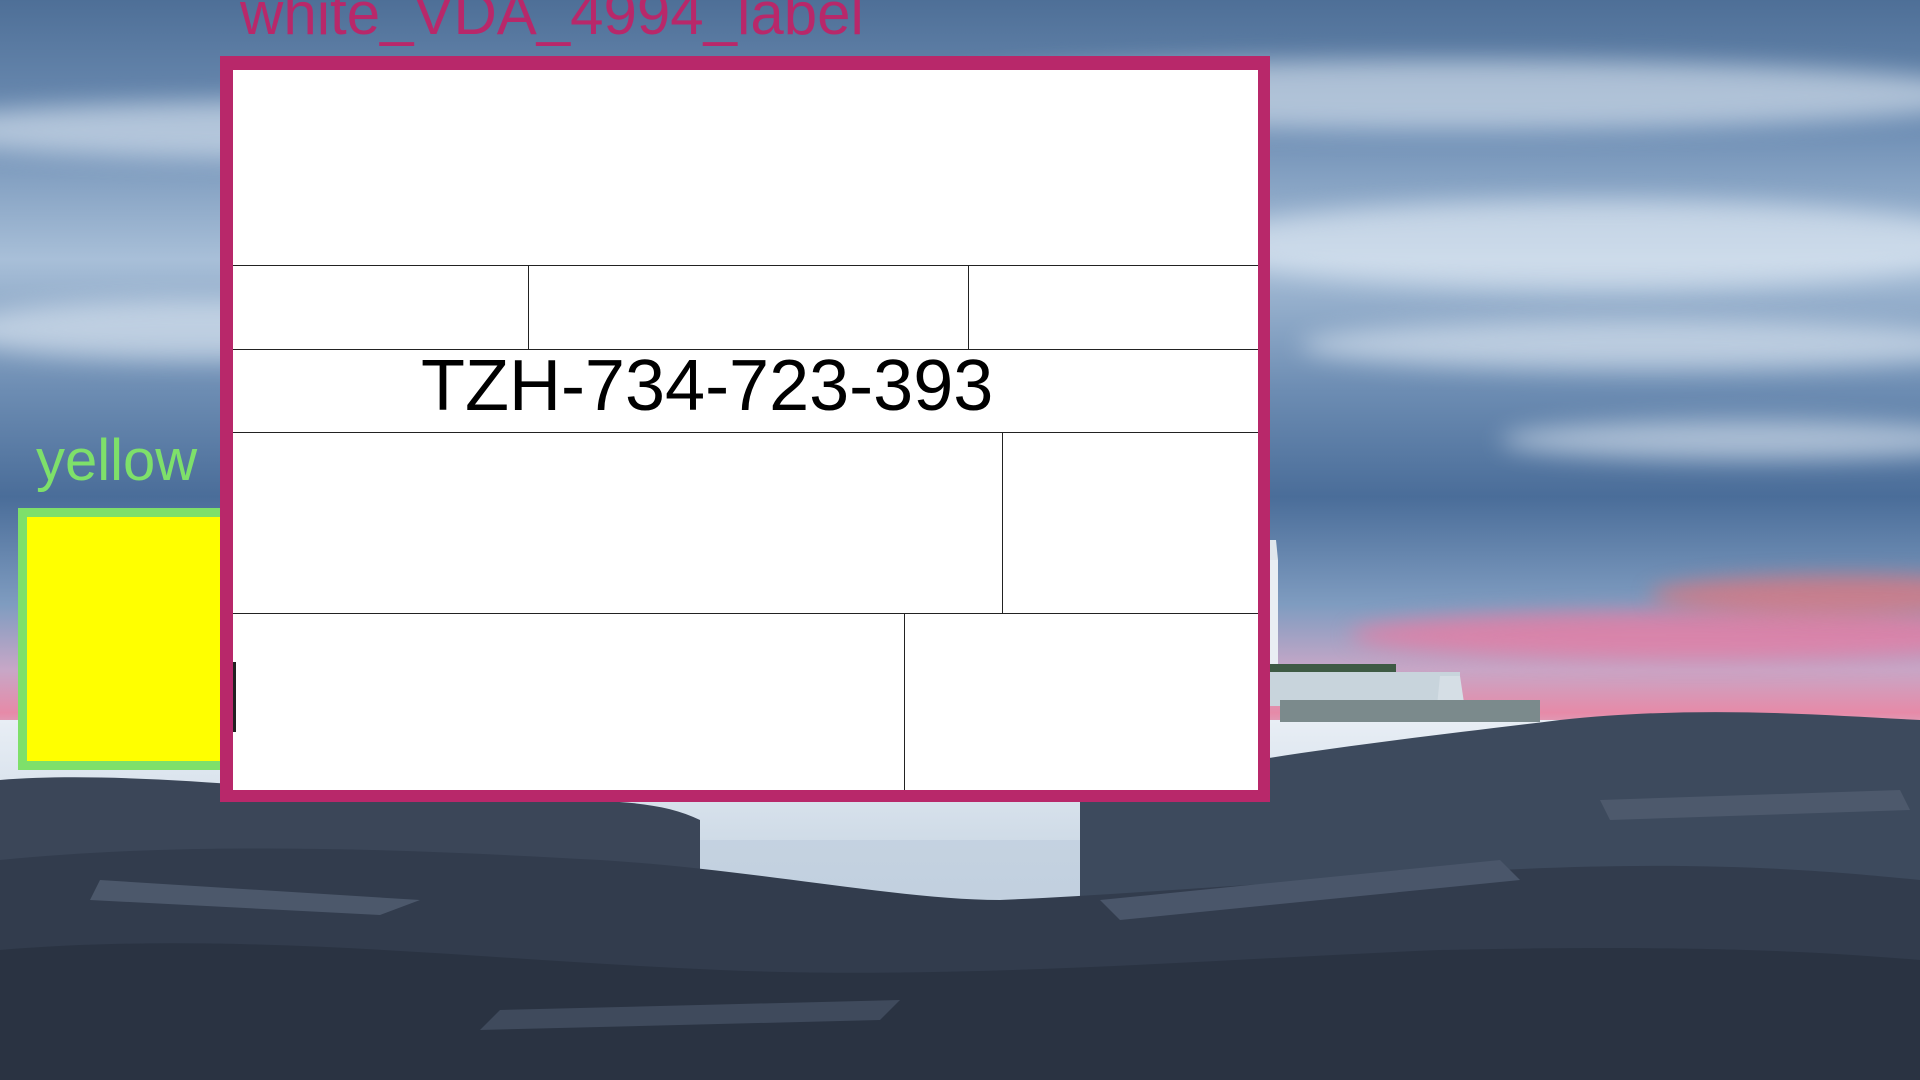 Image resolution: width=1920 pixels, height=1080 pixels. Describe the element at coordinates (552, 23) in the screenshot. I see `white-label-title: white_VDA_4994_label` at that location.